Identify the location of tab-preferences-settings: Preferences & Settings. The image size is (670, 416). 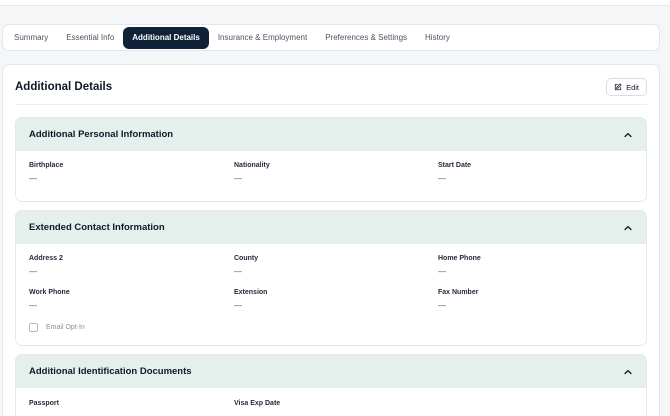
(366, 38).